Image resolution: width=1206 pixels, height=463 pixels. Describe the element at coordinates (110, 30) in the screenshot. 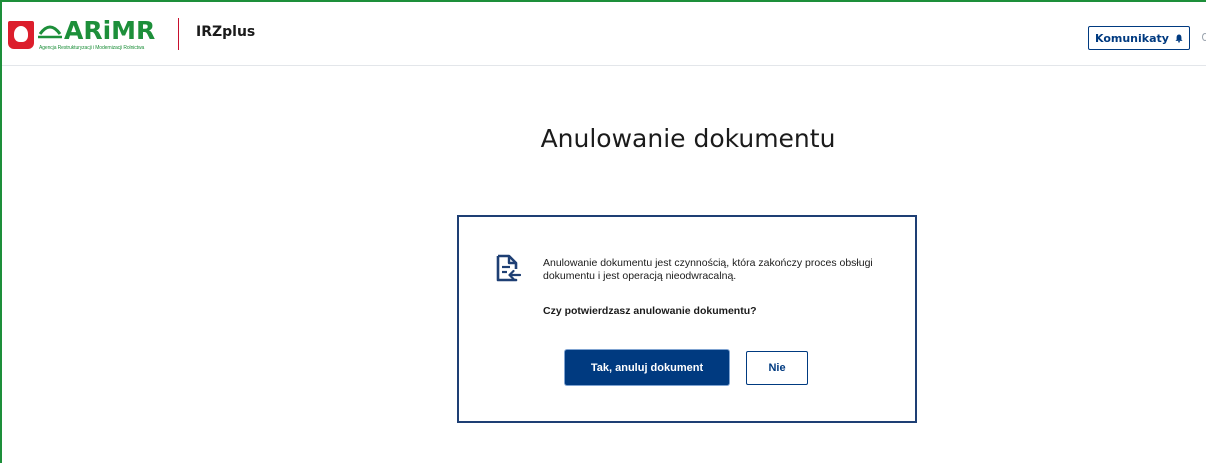

I see `logo-text: ARiMR` at that location.